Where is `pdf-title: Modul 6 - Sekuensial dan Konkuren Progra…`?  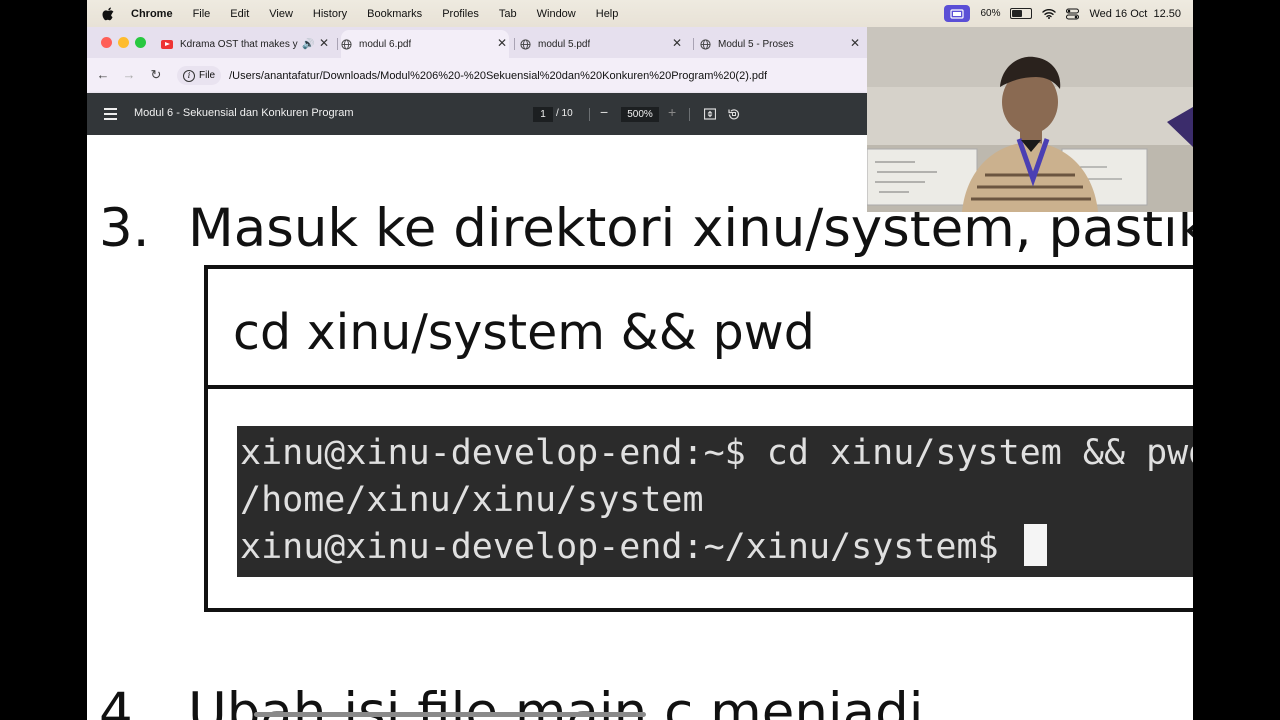
pdf-title: Modul 6 - Sekuensial dan Konkuren Progra… is located at coordinates (244, 113).